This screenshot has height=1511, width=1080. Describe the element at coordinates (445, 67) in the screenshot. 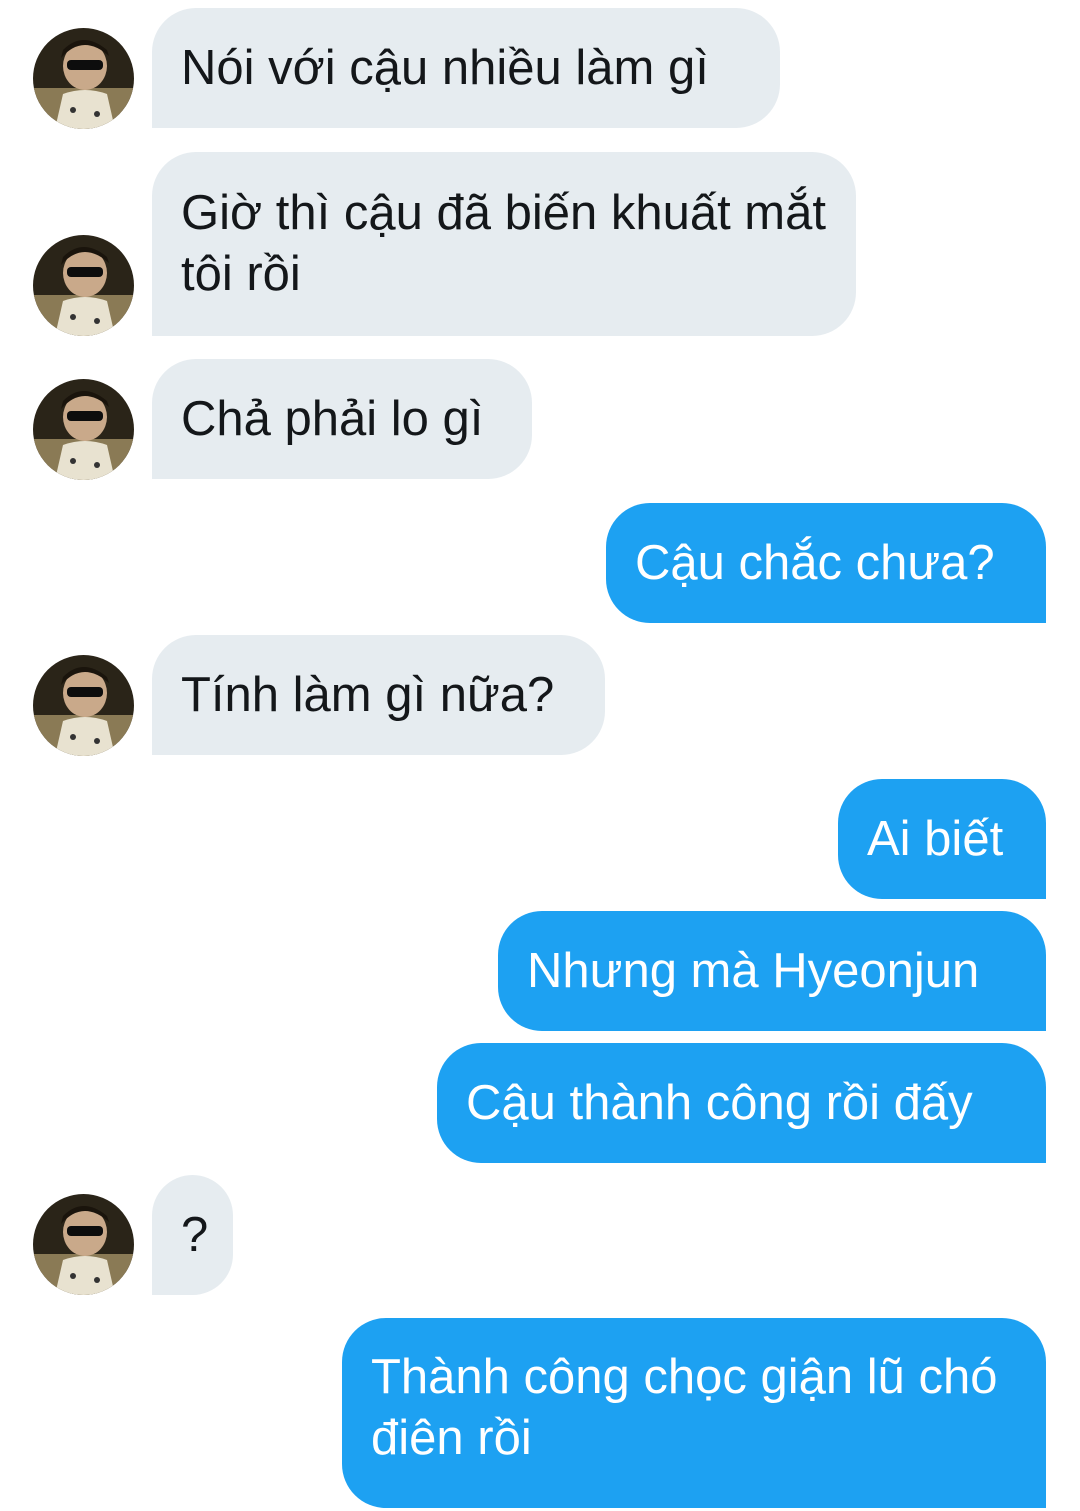

I see `message-text: Nói với cậu nhiều làm gì` at that location.